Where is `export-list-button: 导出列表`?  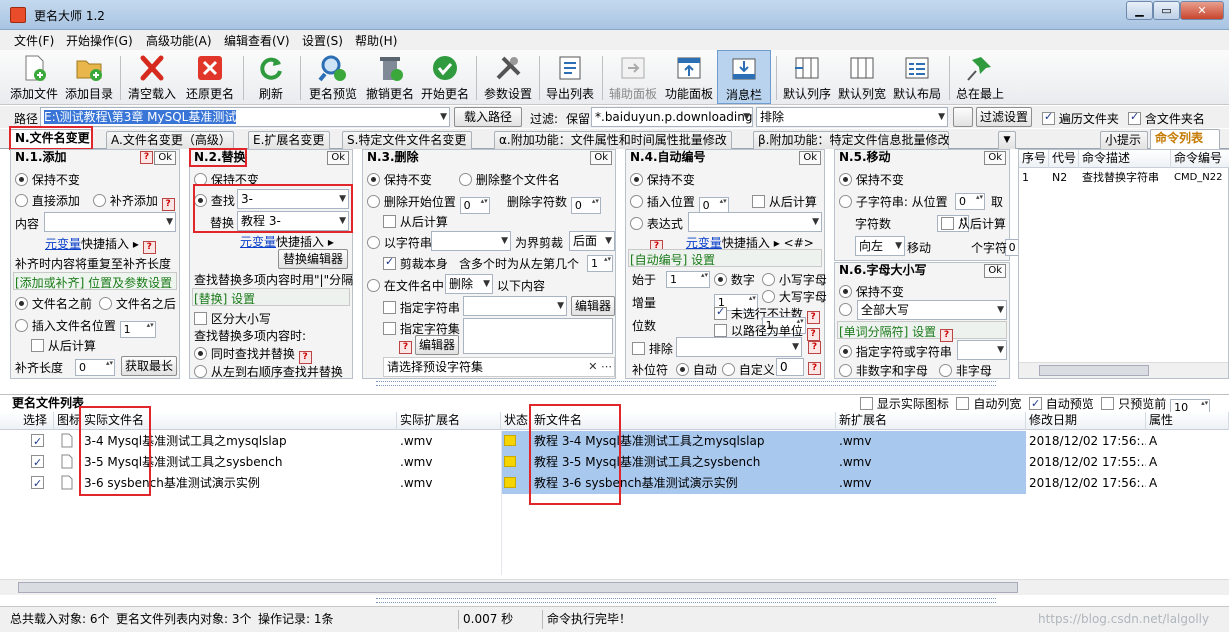 export-list-button: 导出列表 is located at coordinates (570, 77).